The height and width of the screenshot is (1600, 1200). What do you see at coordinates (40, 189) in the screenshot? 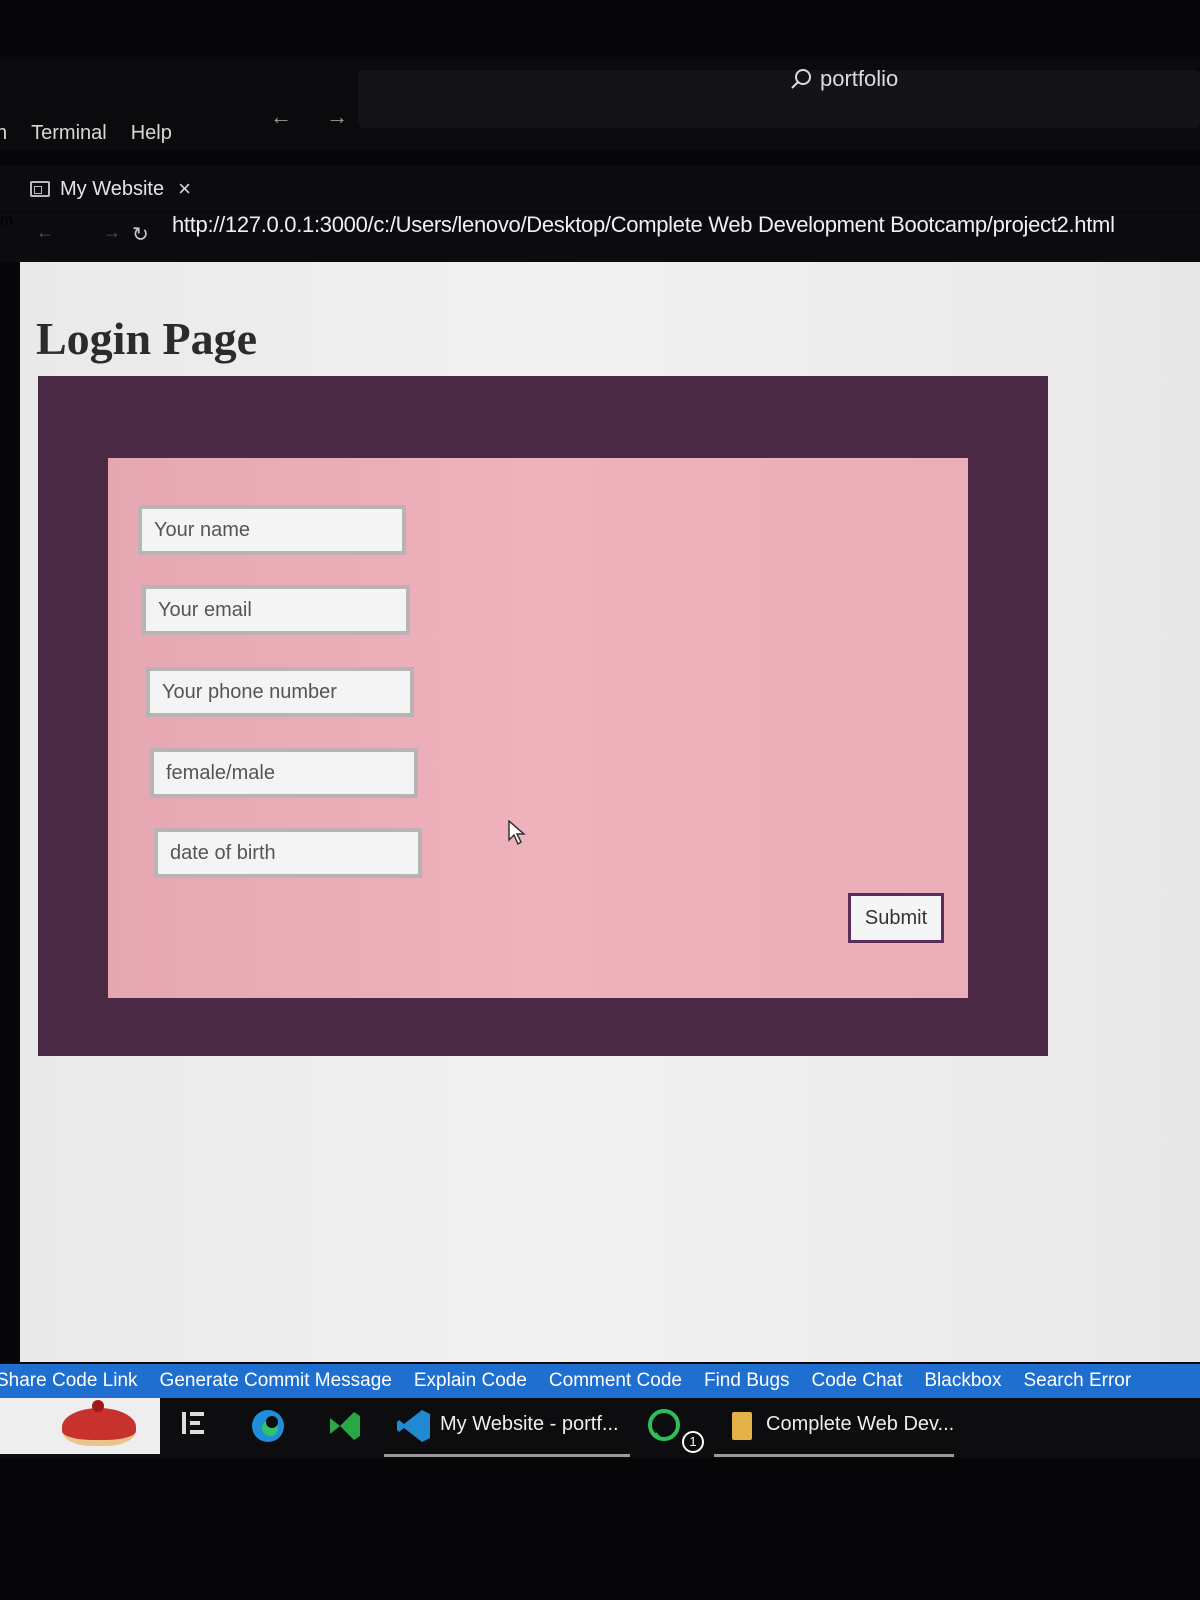
I see `preview-icon` at bounding box center [40, 189].